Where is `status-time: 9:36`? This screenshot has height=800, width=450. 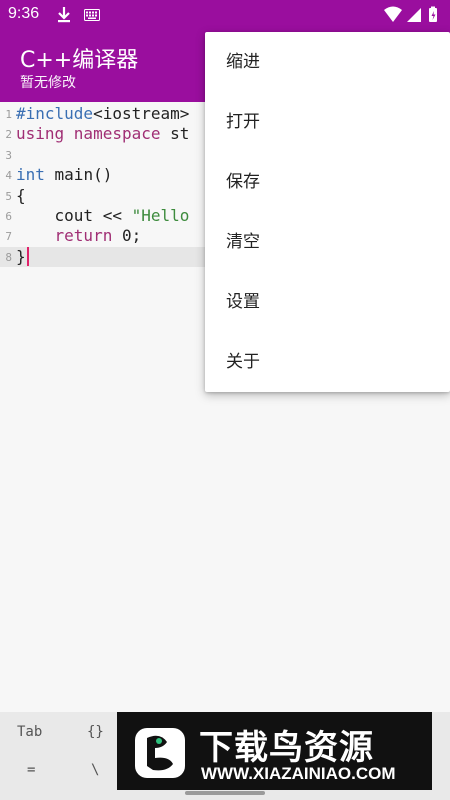
status-time: 9:36 is located at coordinates (24, 13).